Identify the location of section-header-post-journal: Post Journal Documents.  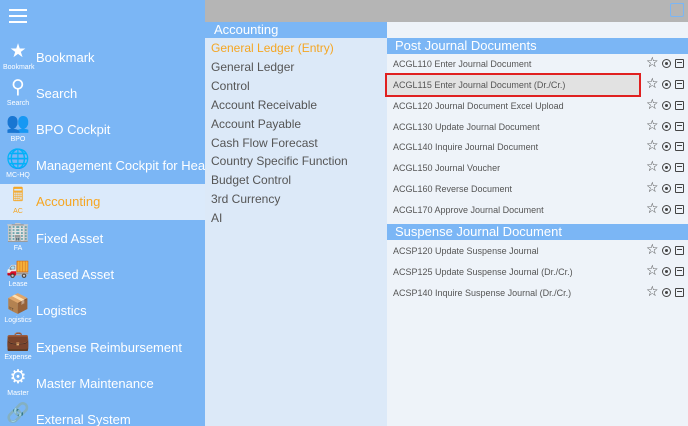
(537, 46).